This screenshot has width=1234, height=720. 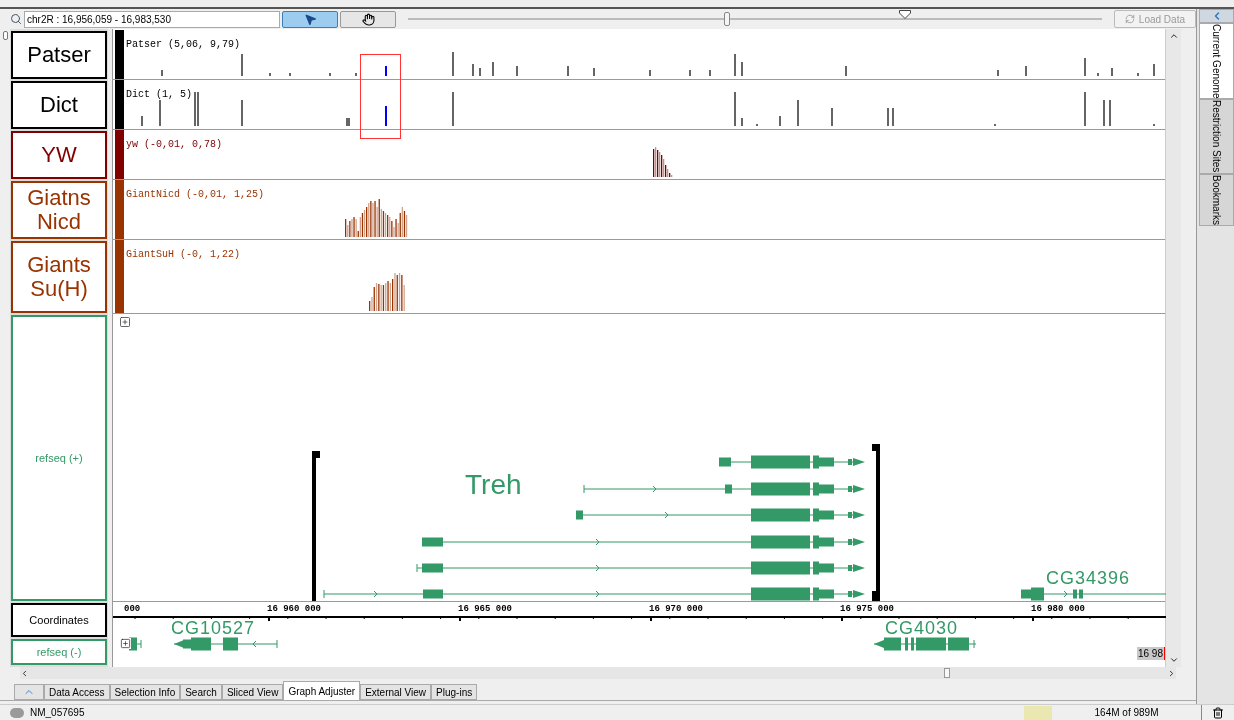 What do you see at coordinates (174, 144) in the screenshot?
I see `track-header: yw (-0,01, 0,78)` at bounding box center [174, 144].